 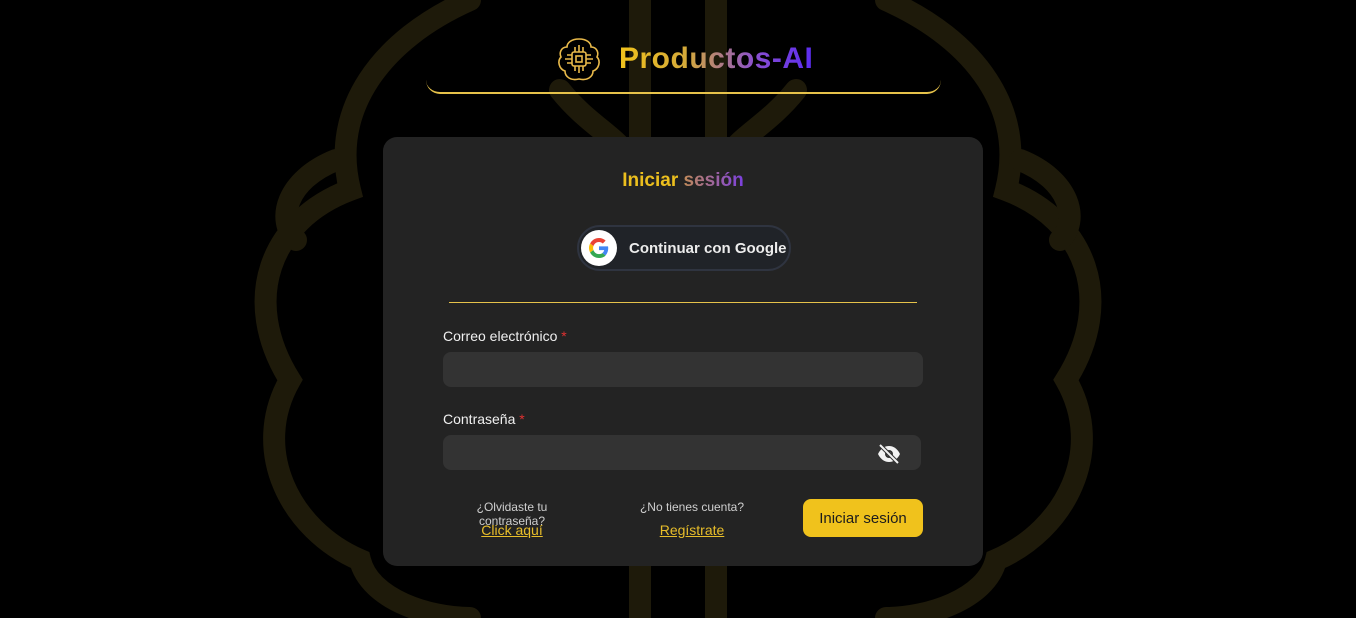 I want to click on password-label-text: Contraseña, so click(x=479, y=419).